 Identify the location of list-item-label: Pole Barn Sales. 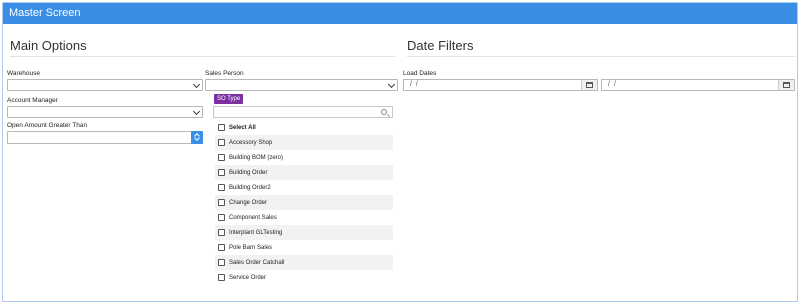
(251, 247).